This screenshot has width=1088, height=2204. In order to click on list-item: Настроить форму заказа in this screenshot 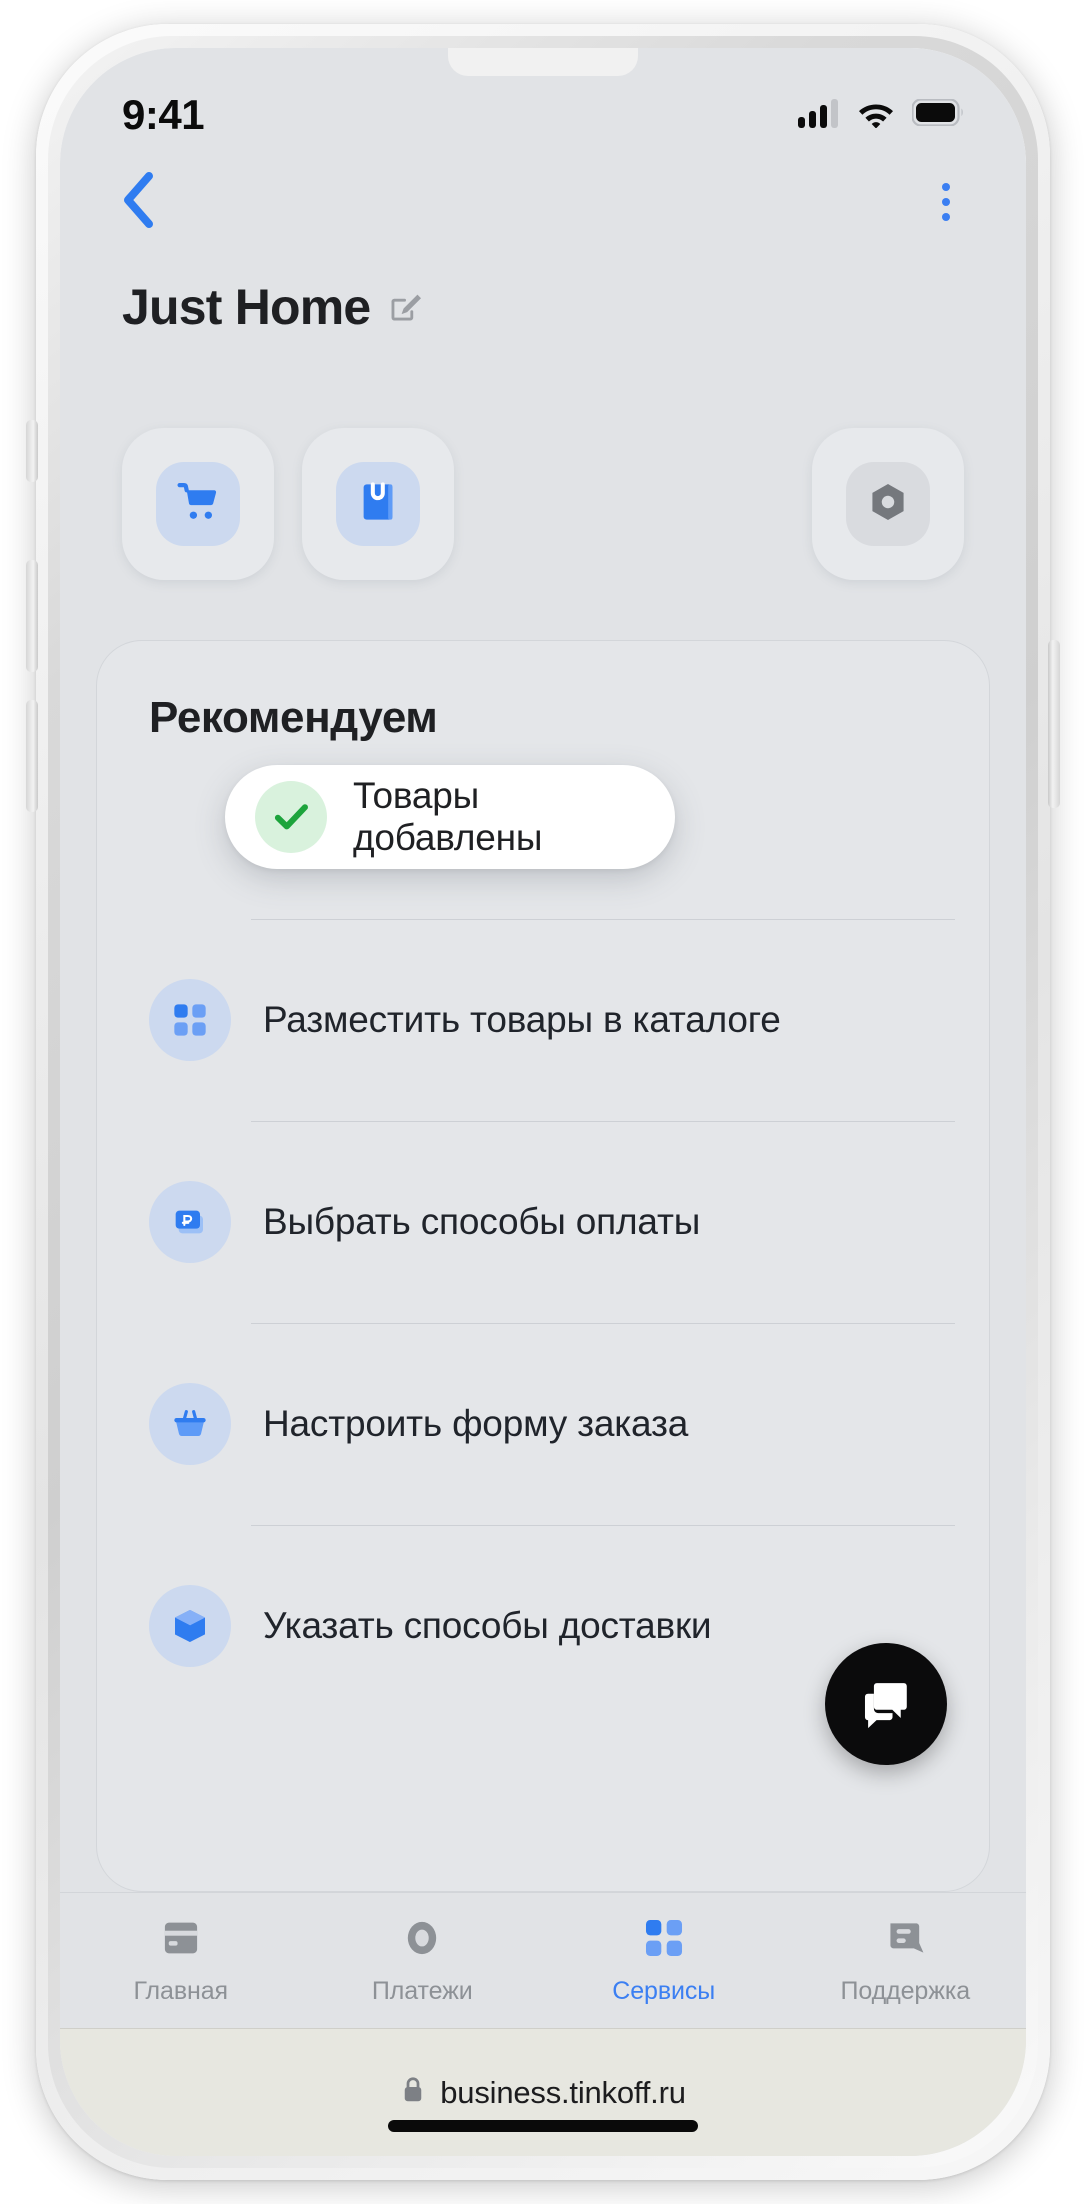, I will do `click(556, 1424)`.